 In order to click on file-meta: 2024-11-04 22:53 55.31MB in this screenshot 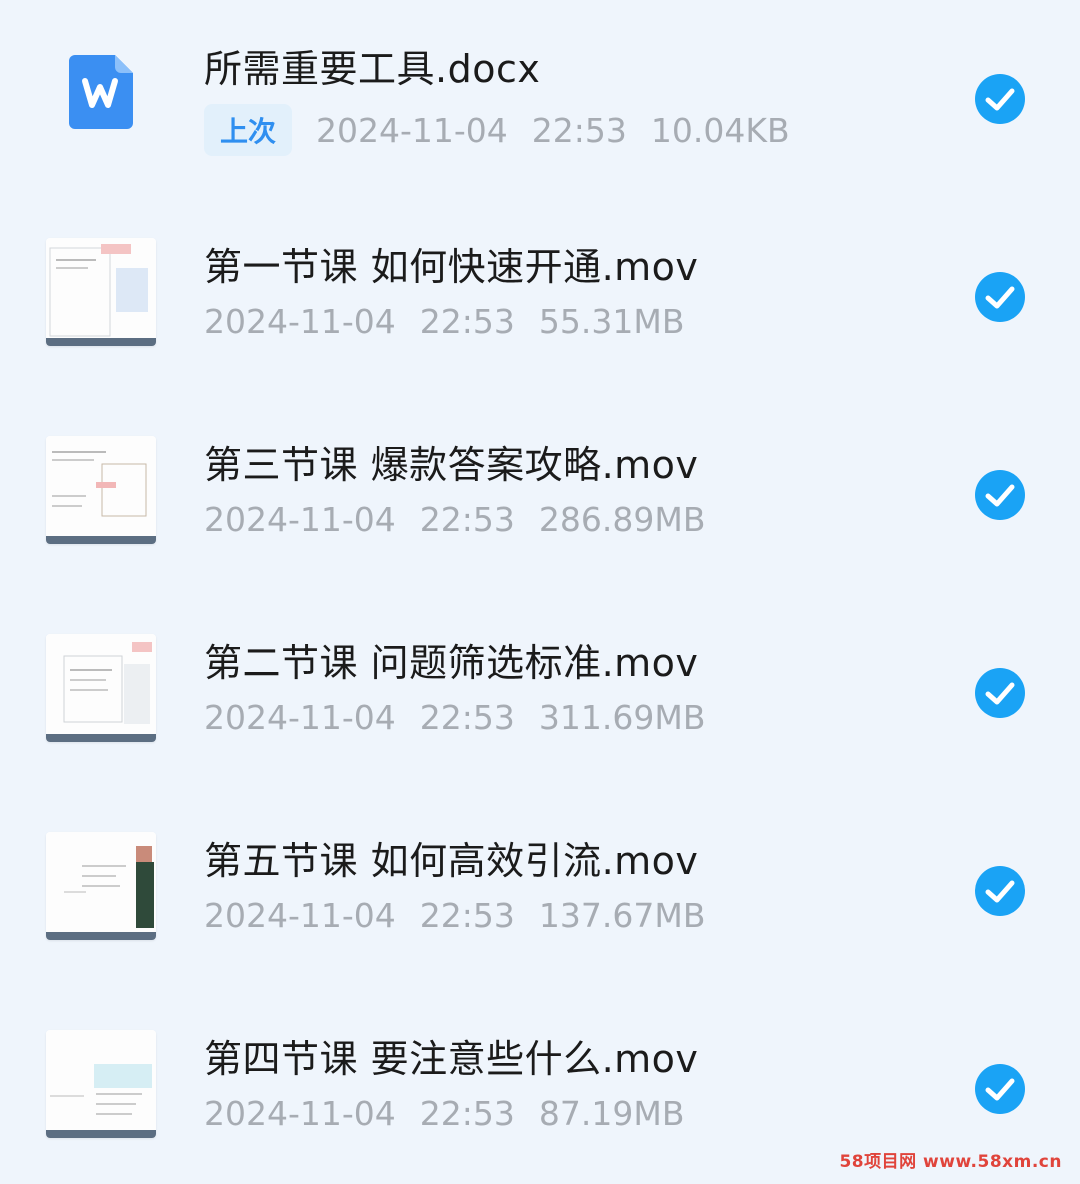, I will do `click(456, 321)`.